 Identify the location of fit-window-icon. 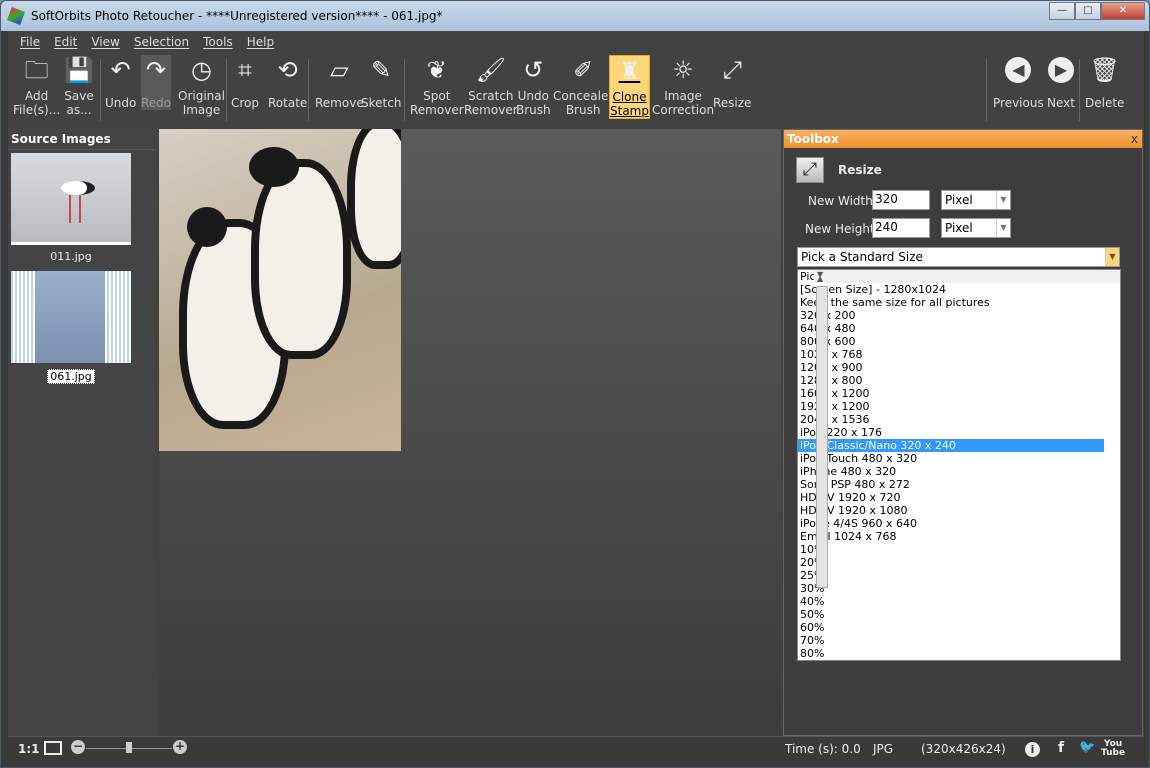
(53, 748).